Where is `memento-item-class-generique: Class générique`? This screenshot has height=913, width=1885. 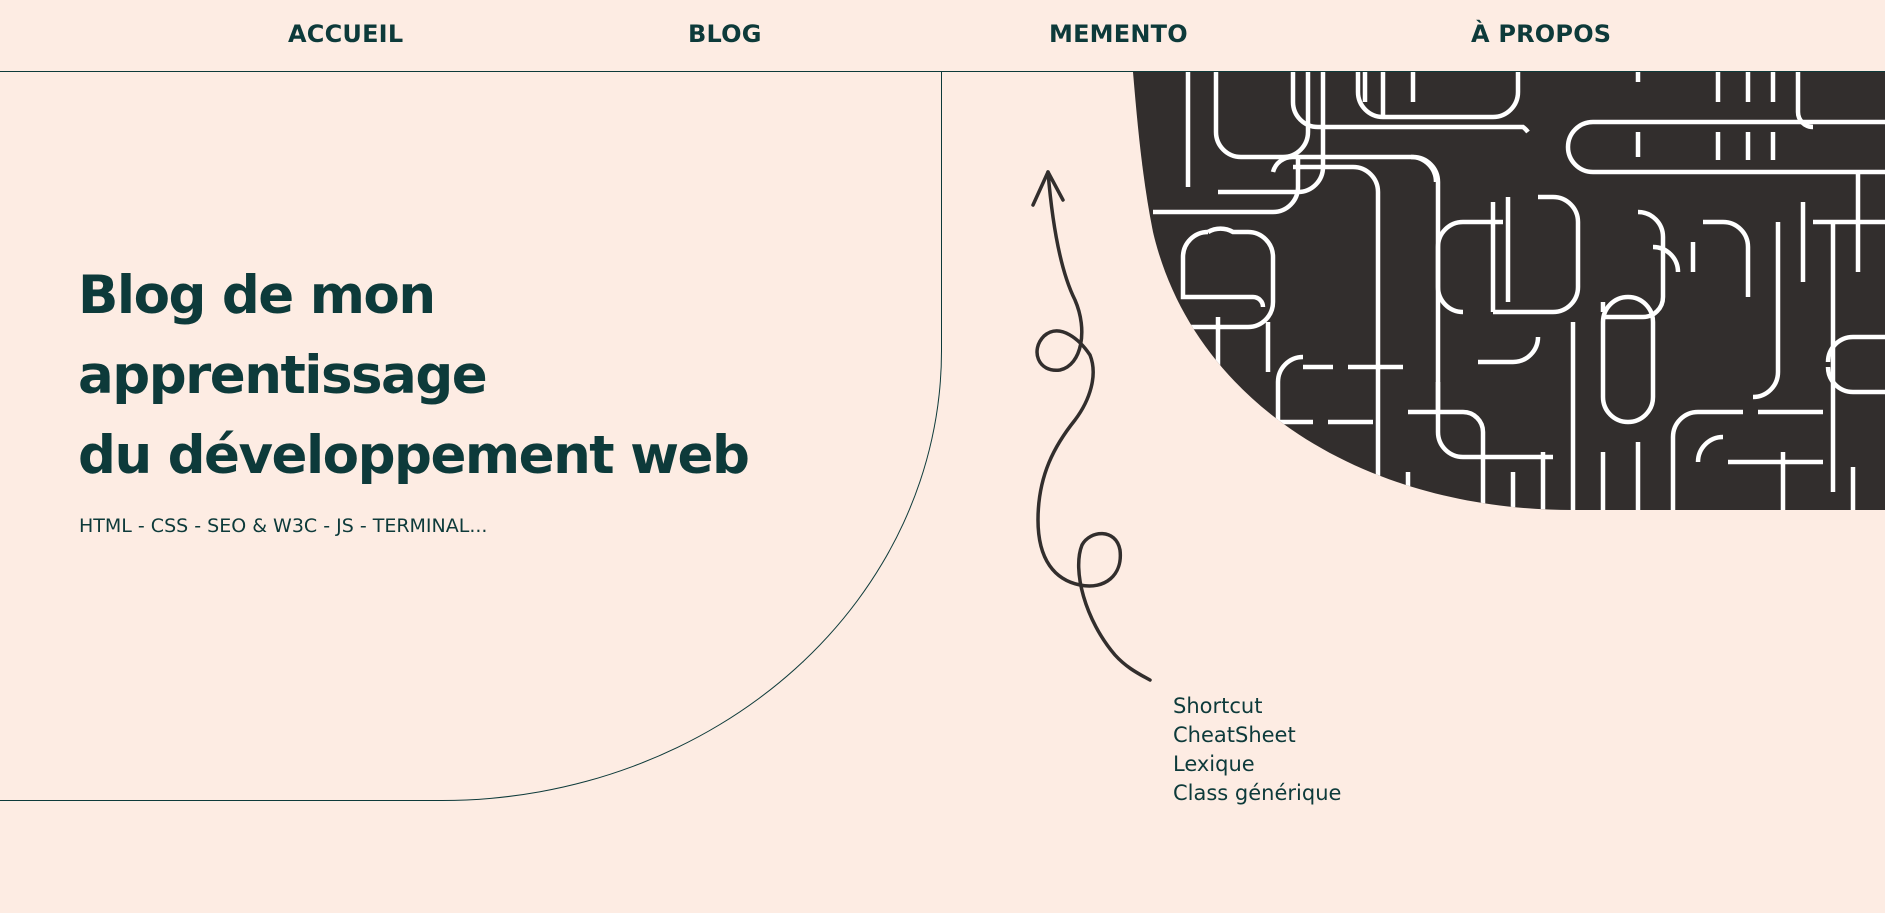 memento-item-class-generique: Class générique is located at coordinates (1257, 793).